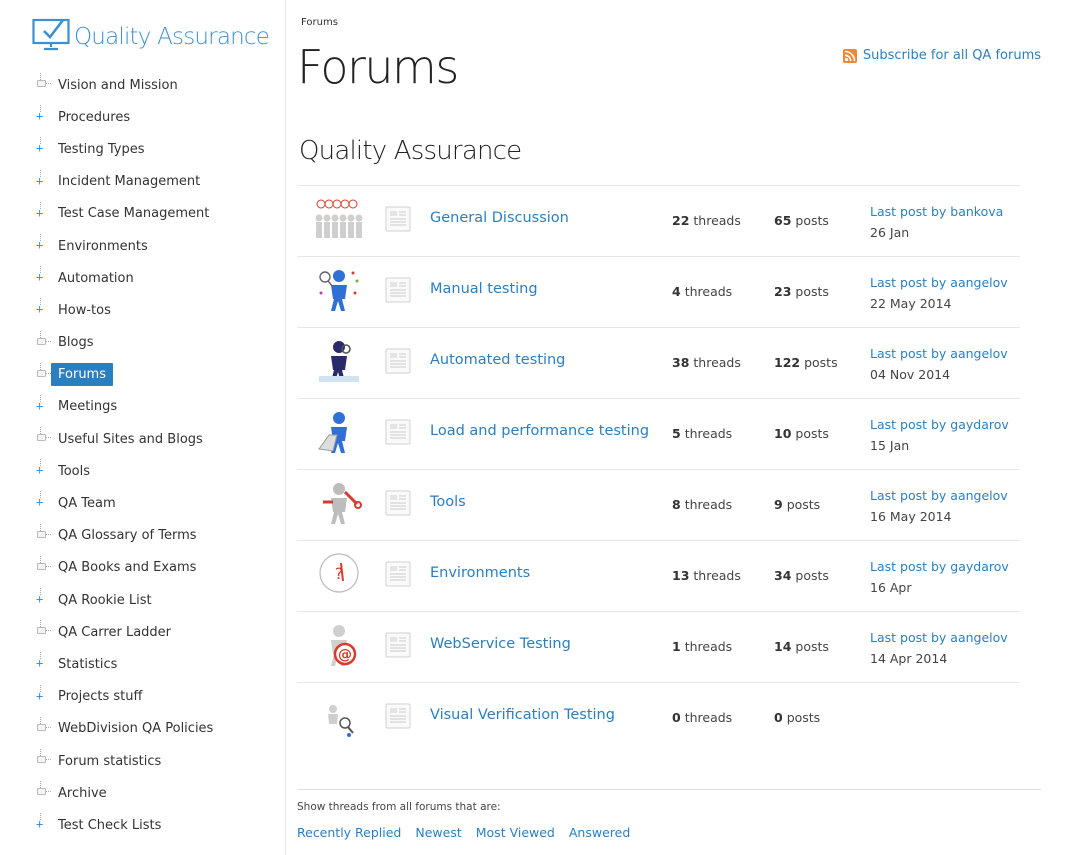 Image resolution: width=1071 pixels, height=855 pixels. Describe the element at coordinates (484, 289) in the screenshot. I see `forum-name-link: Manual testing` at that location.